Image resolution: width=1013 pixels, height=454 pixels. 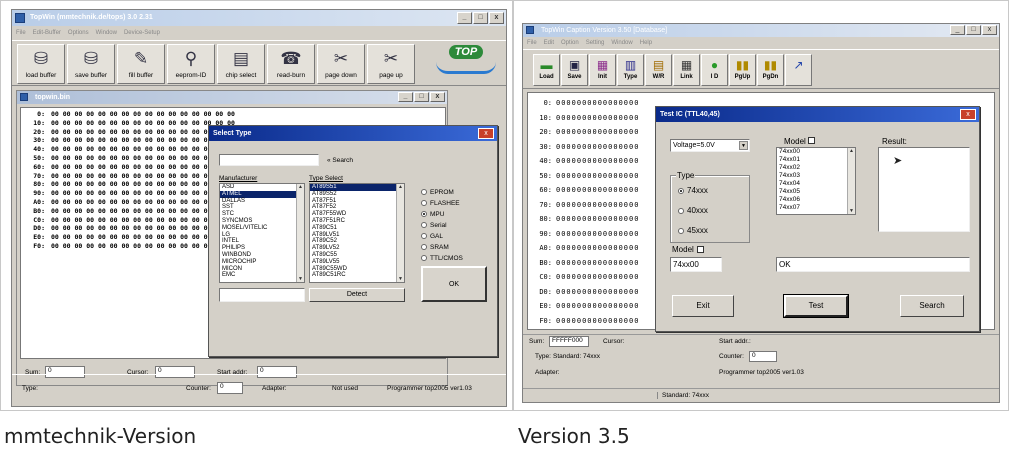 What do you see at coordinates (686, 70) in the screenshot?
I see `link-button: ▦ Link` at bounding box center [686, 70].